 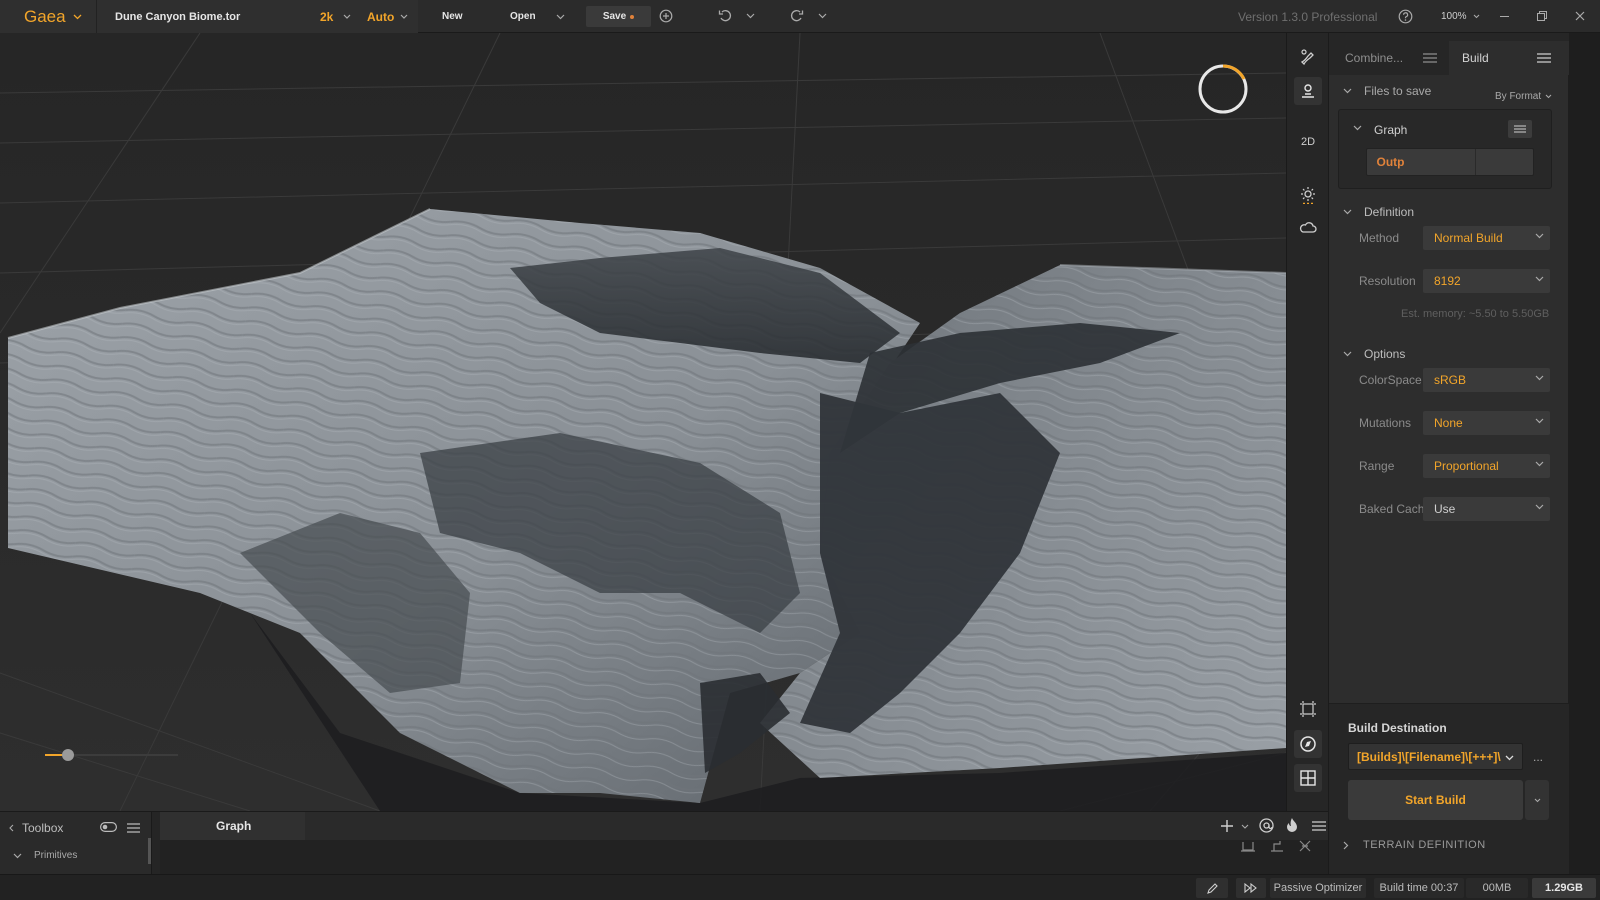 I want to click on colorspace-select: sRGB, so click(x=1486, y=380).